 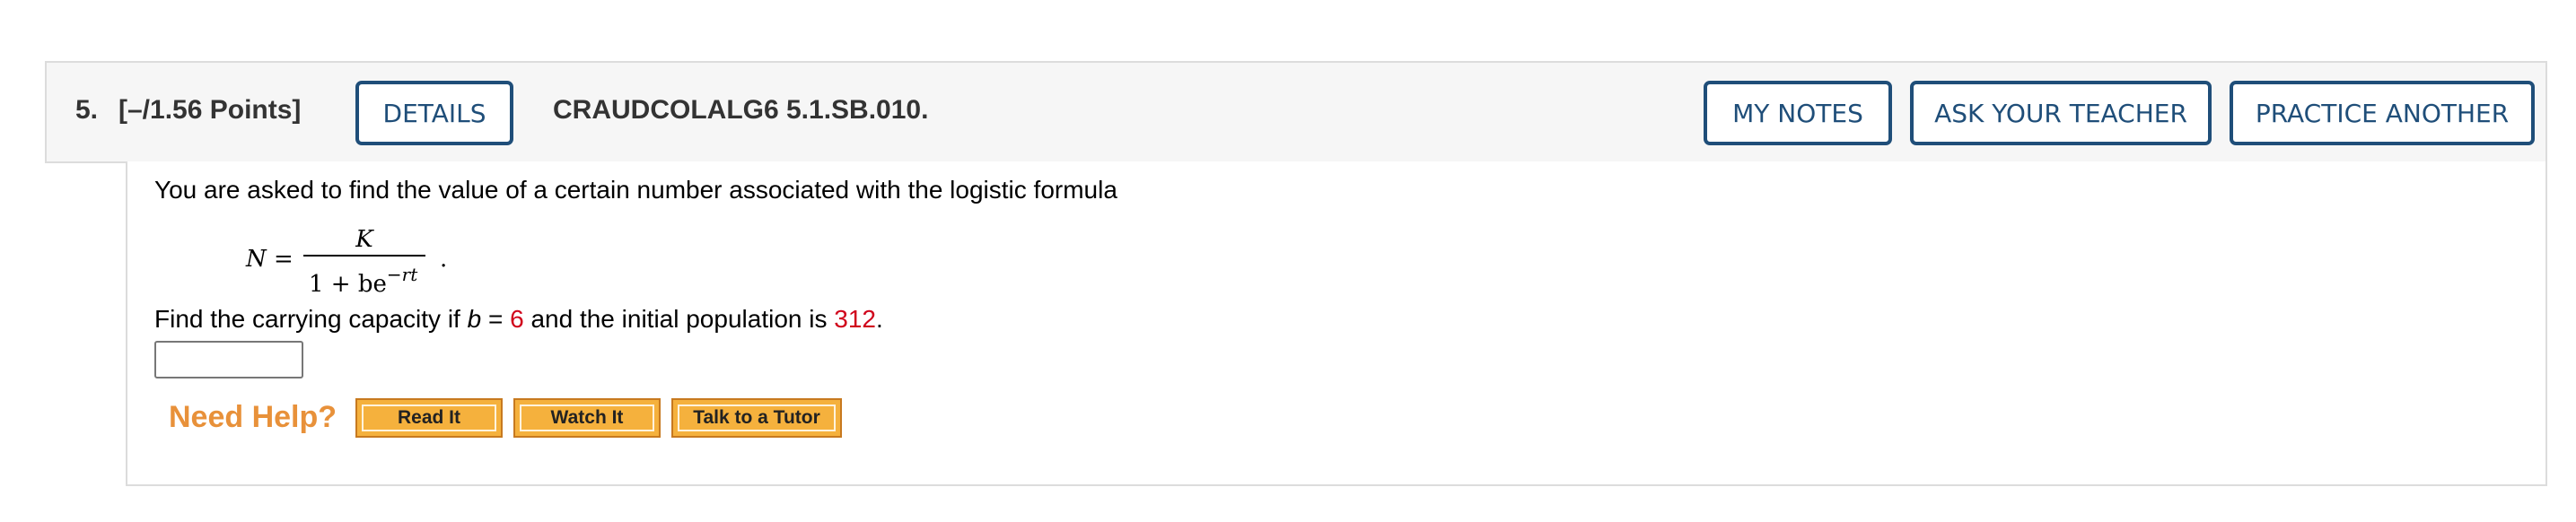 What do you see at coordinates (87, 110) in the screenshot?
I see `question-number: 5.` at bounding box center [87, 110].